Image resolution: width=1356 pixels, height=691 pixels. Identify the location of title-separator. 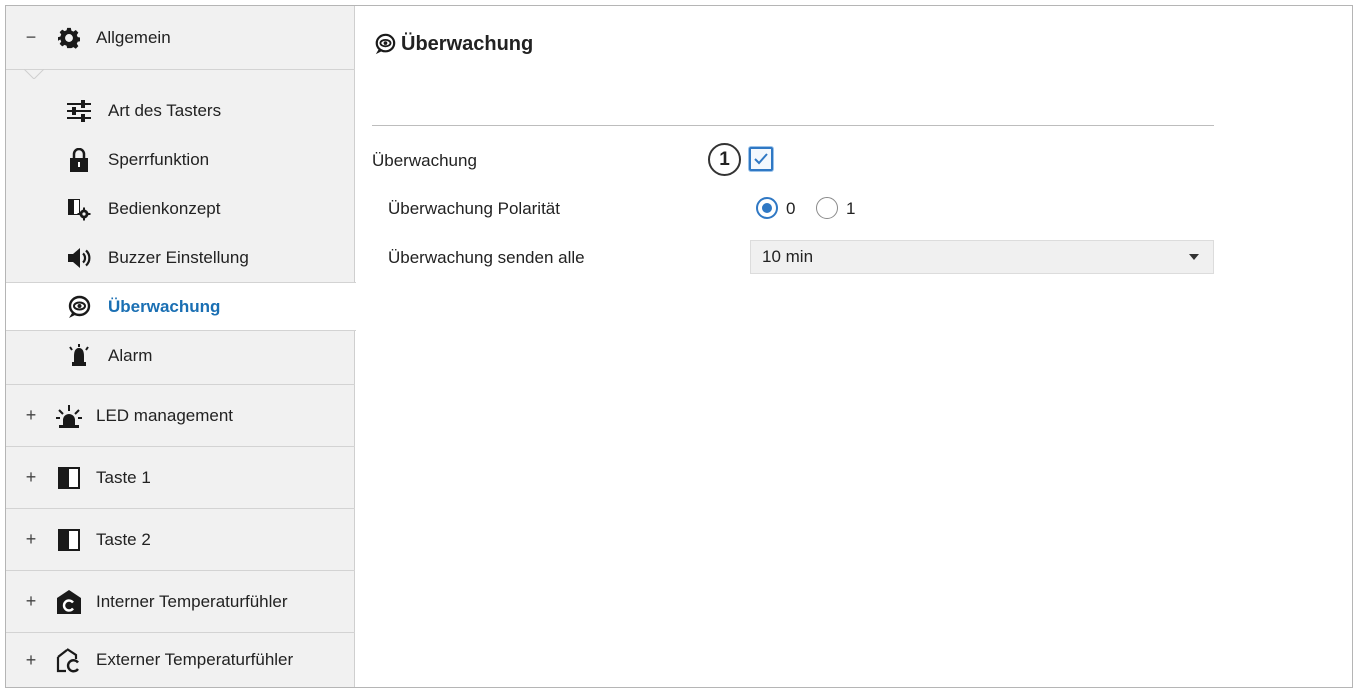
(793, 125).